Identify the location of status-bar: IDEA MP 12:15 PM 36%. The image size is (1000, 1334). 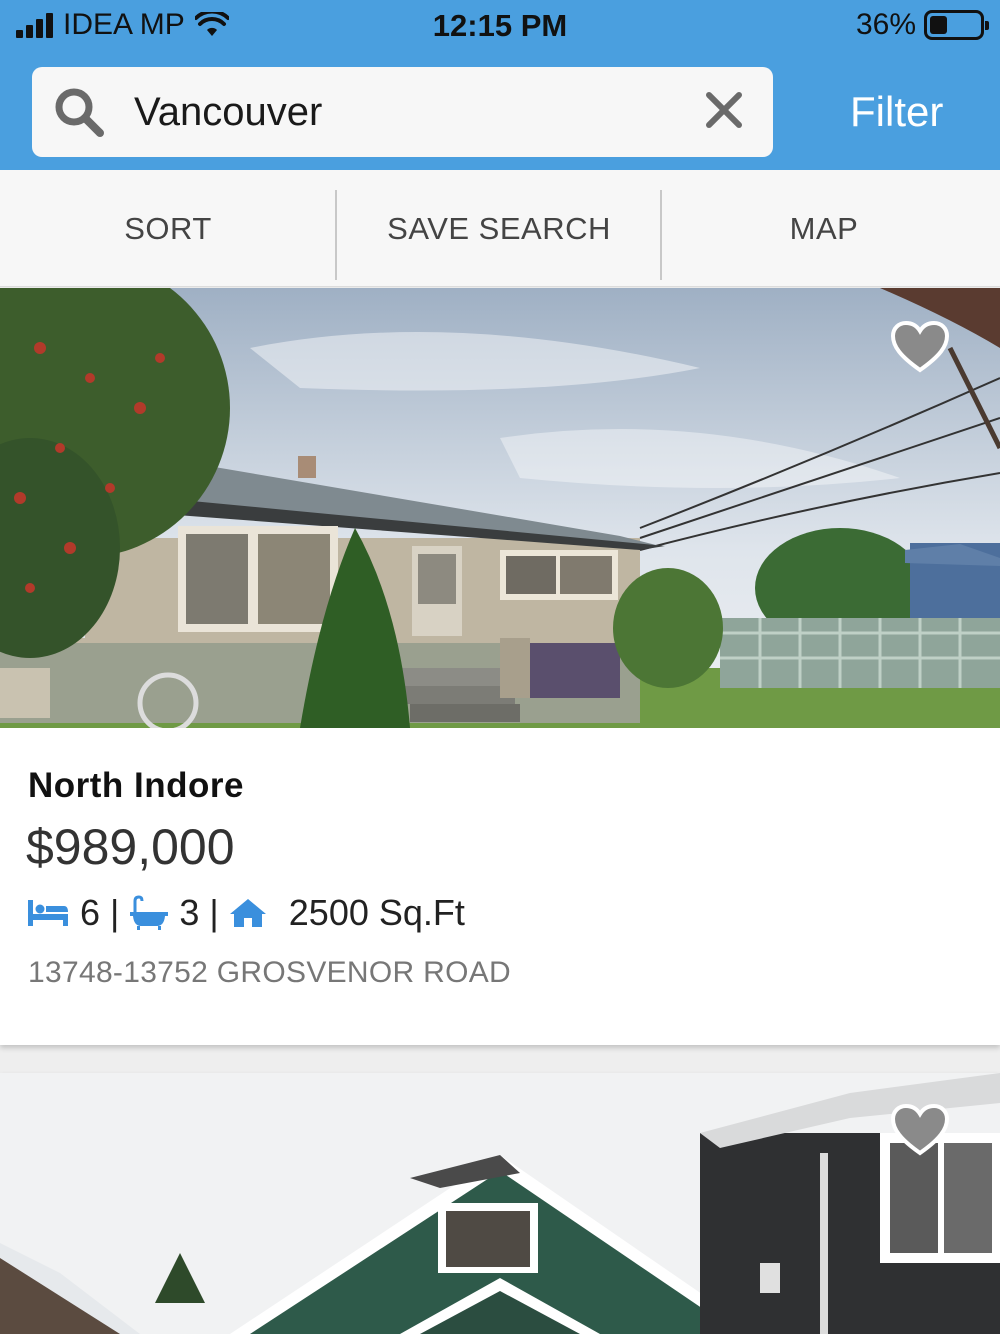
(500, 28).